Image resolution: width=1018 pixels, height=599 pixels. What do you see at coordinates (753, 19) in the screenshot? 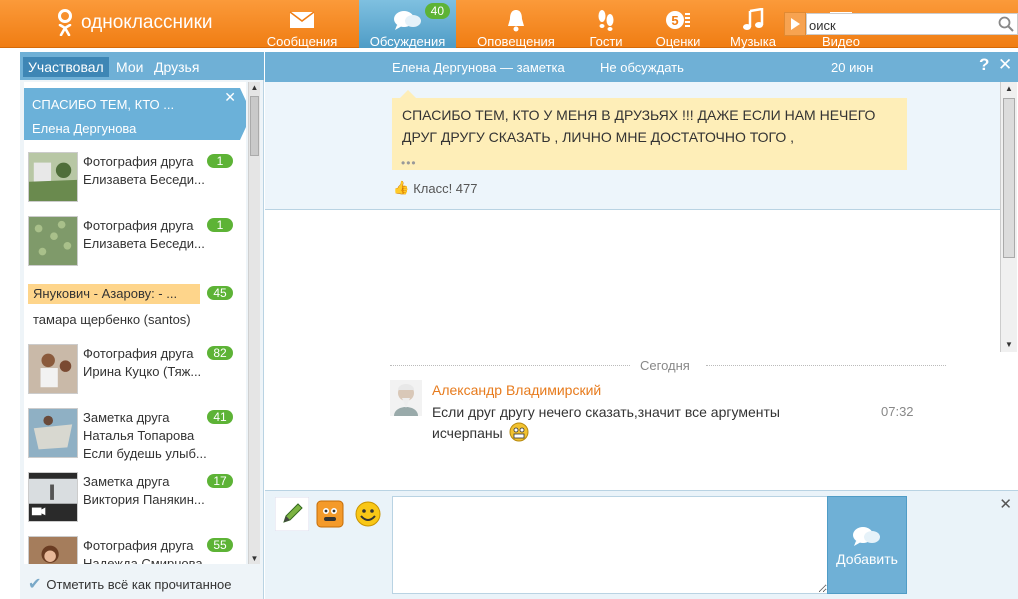
I see `music-note-icon` at bounding box center [753, 19].